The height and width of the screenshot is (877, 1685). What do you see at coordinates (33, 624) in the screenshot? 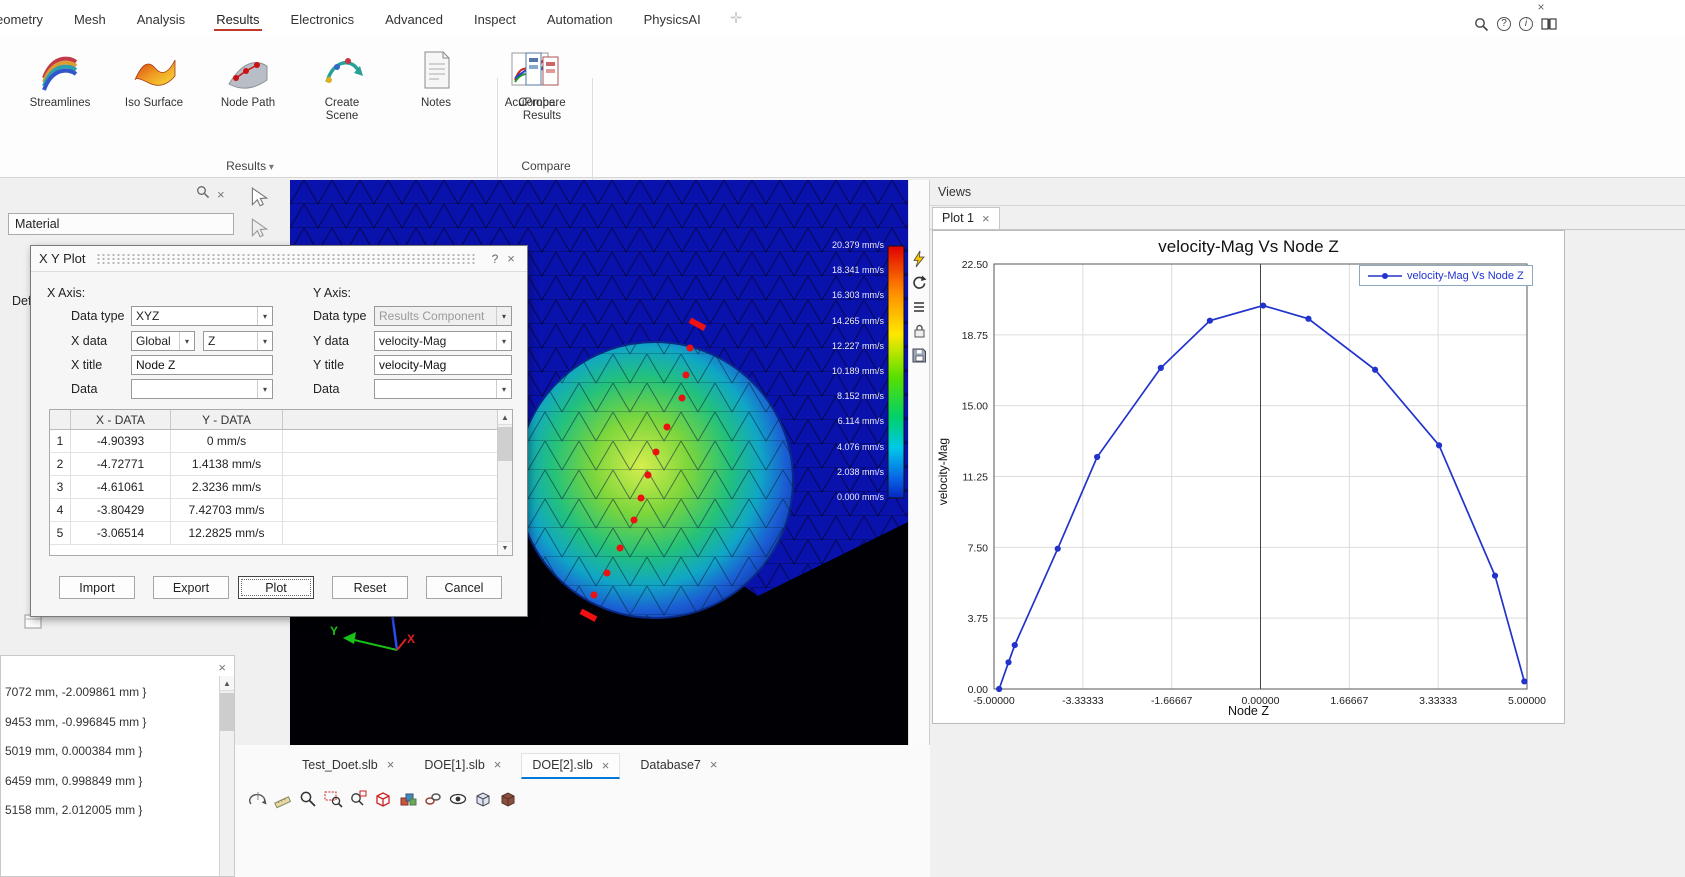
I see `sheet-tab-icon` at bounding box center [33, 624].